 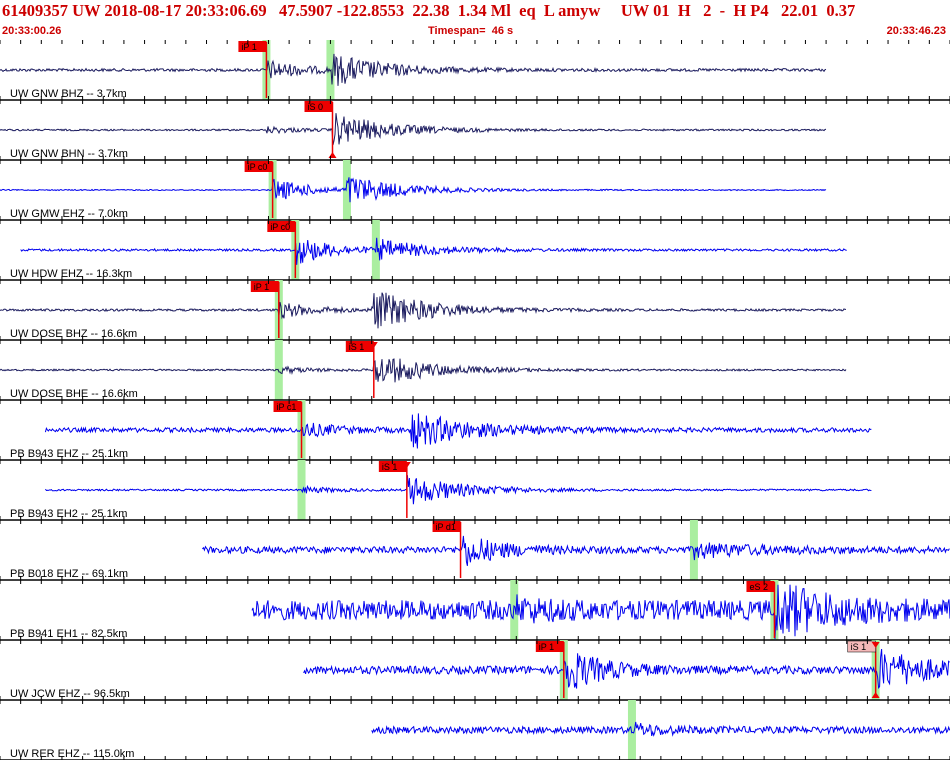 I want to click on station-label: UW DOSE BHE -- 16.6km, so click(x=74, y=394).